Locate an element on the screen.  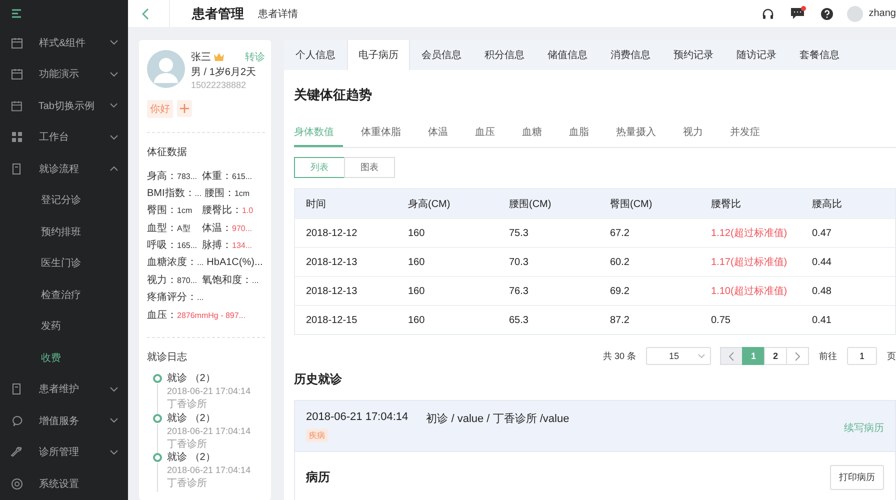
visit-tag: 疾病 is located at coordinates (317, 435).